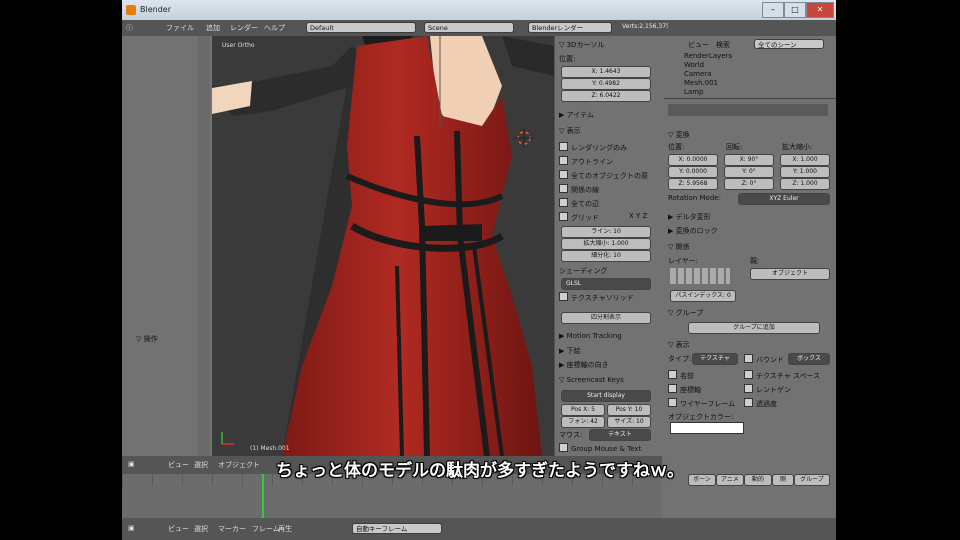  Describe the element at coordinates (782, 375) in the screenshot. I see `texture-space-checkbox: テクスチャ スペース` at that location.